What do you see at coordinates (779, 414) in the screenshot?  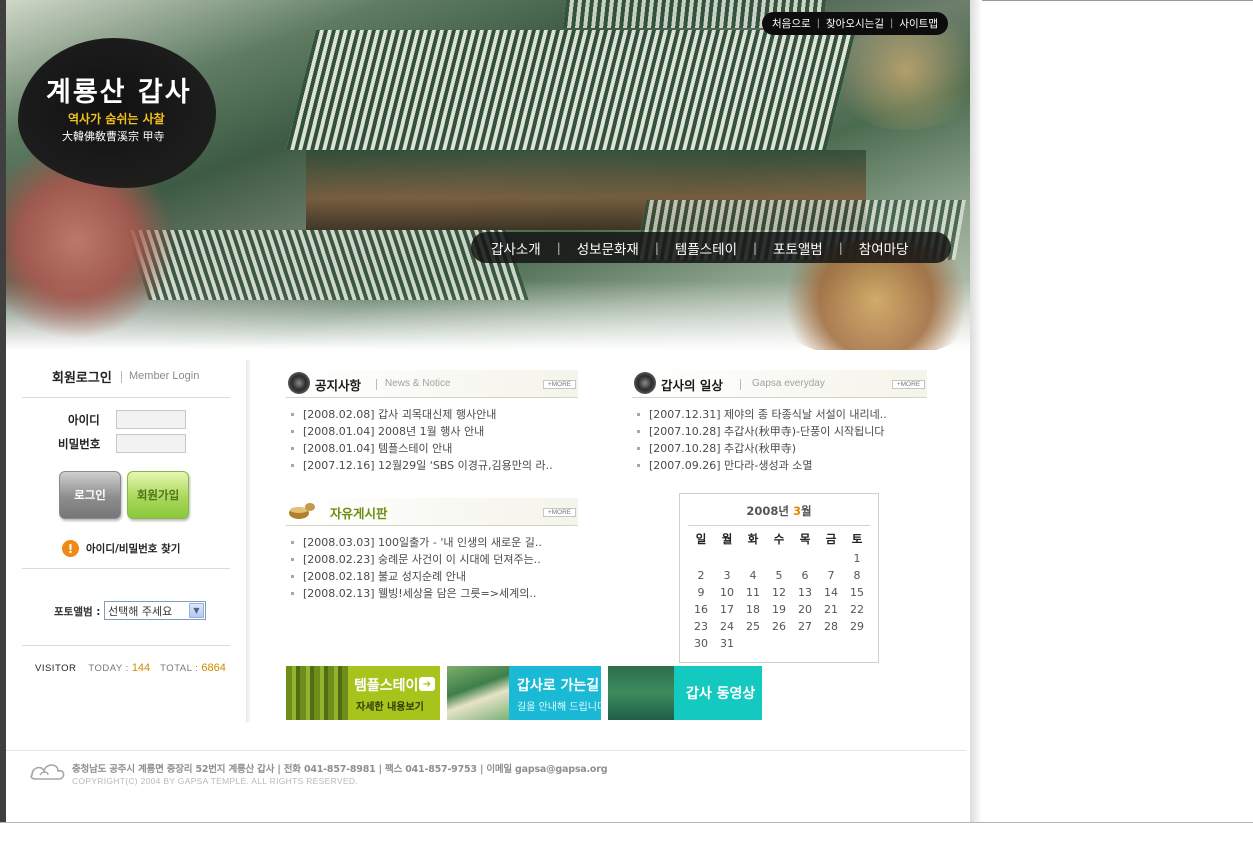 I see `list-item: [2007.12.31] 제야의 종 타종식날 서설이 내리네..` at bounding box center [779, 414].